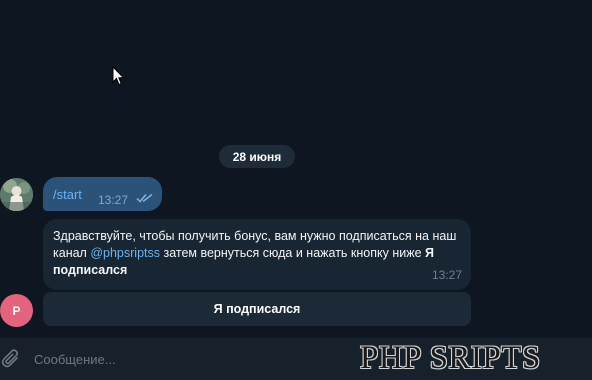 The image size is (592, 380). I want to click on bot-avatar-letter: P, so click(16, 310).